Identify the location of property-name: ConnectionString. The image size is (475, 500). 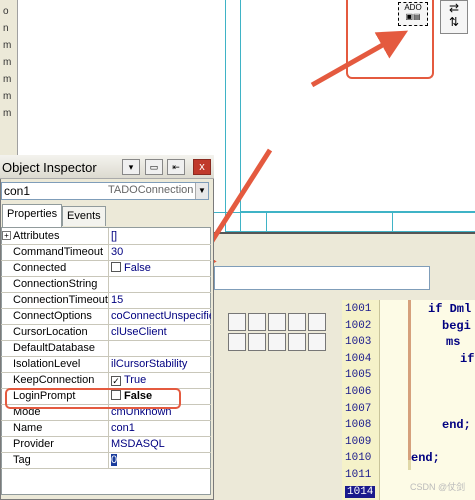
(55, 284).